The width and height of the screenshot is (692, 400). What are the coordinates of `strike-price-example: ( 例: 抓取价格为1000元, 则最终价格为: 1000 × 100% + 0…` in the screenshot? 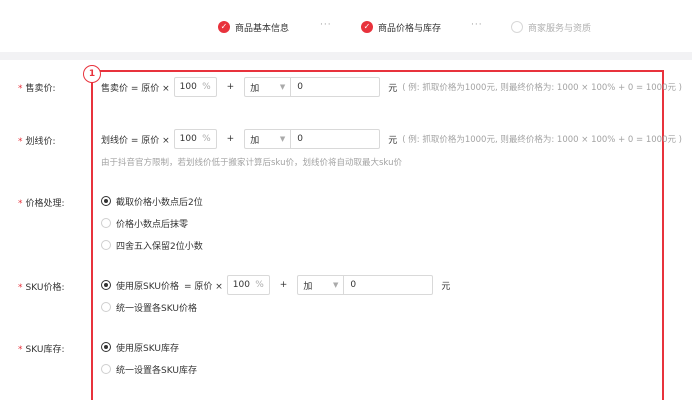 It's located at (542, 140).